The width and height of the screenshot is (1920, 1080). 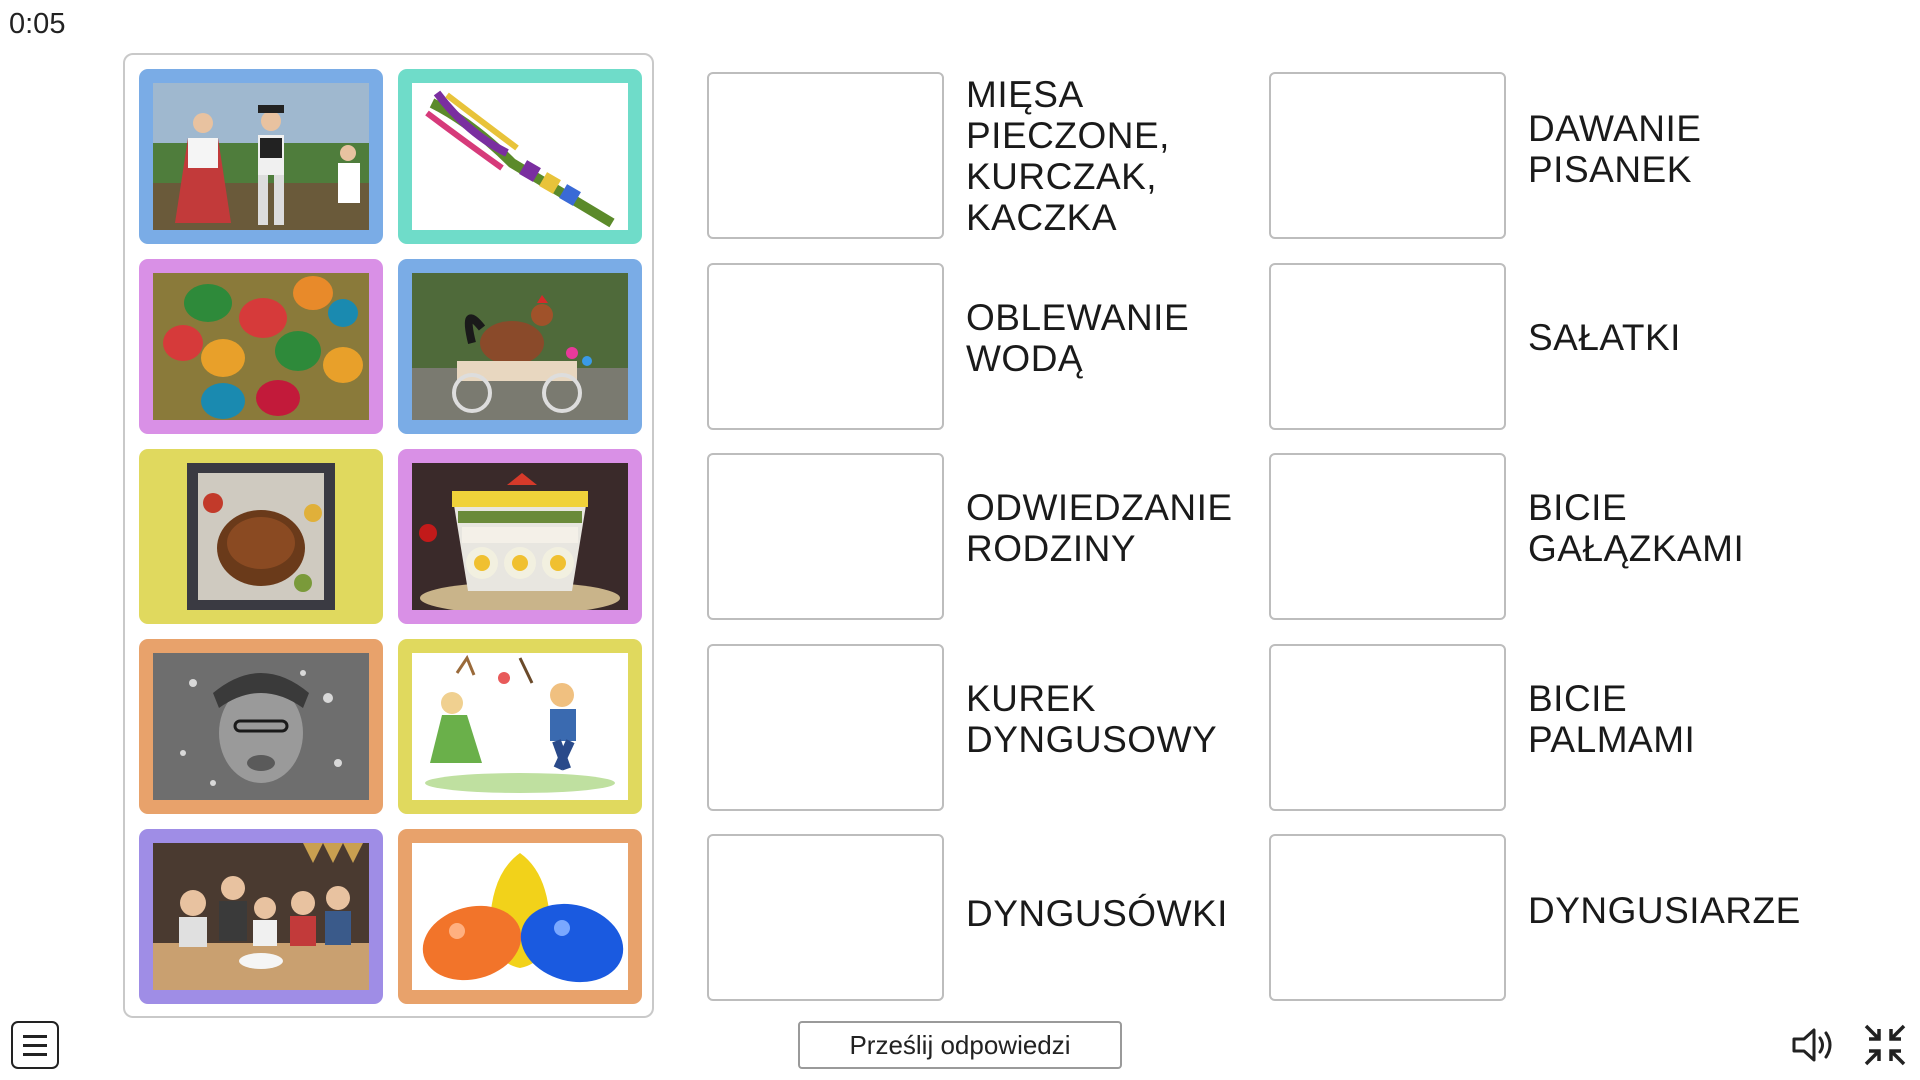 I want to click on drop-slot-kurek, so click(x=825, y=727).